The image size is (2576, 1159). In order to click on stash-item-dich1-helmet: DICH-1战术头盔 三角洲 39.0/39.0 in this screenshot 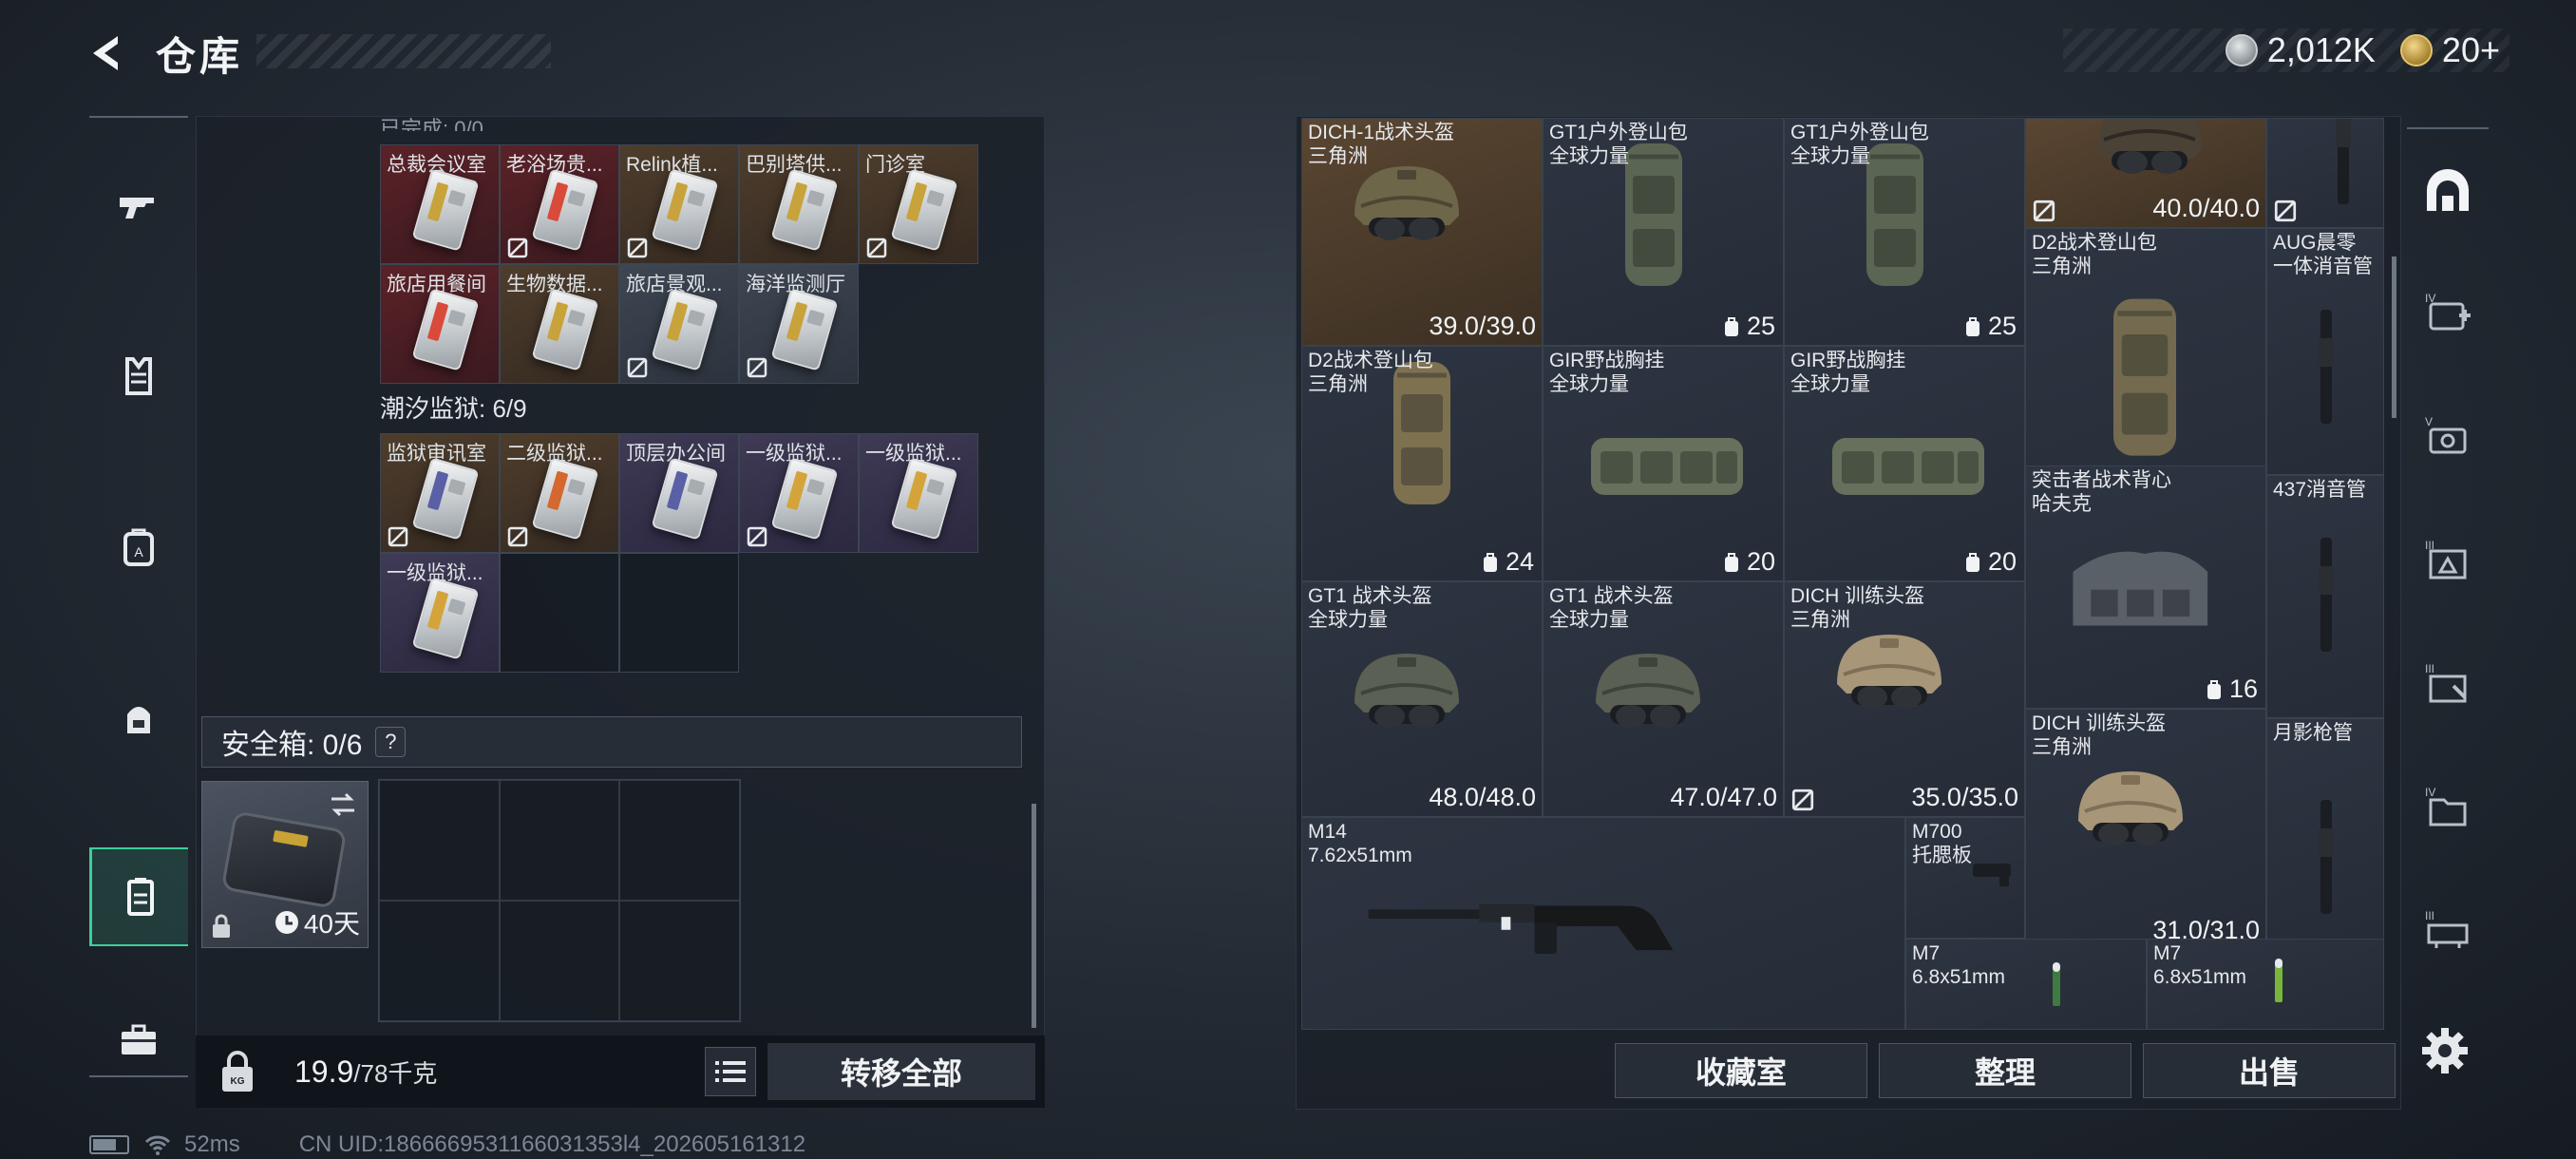, I will do `click(1422, 232)`.